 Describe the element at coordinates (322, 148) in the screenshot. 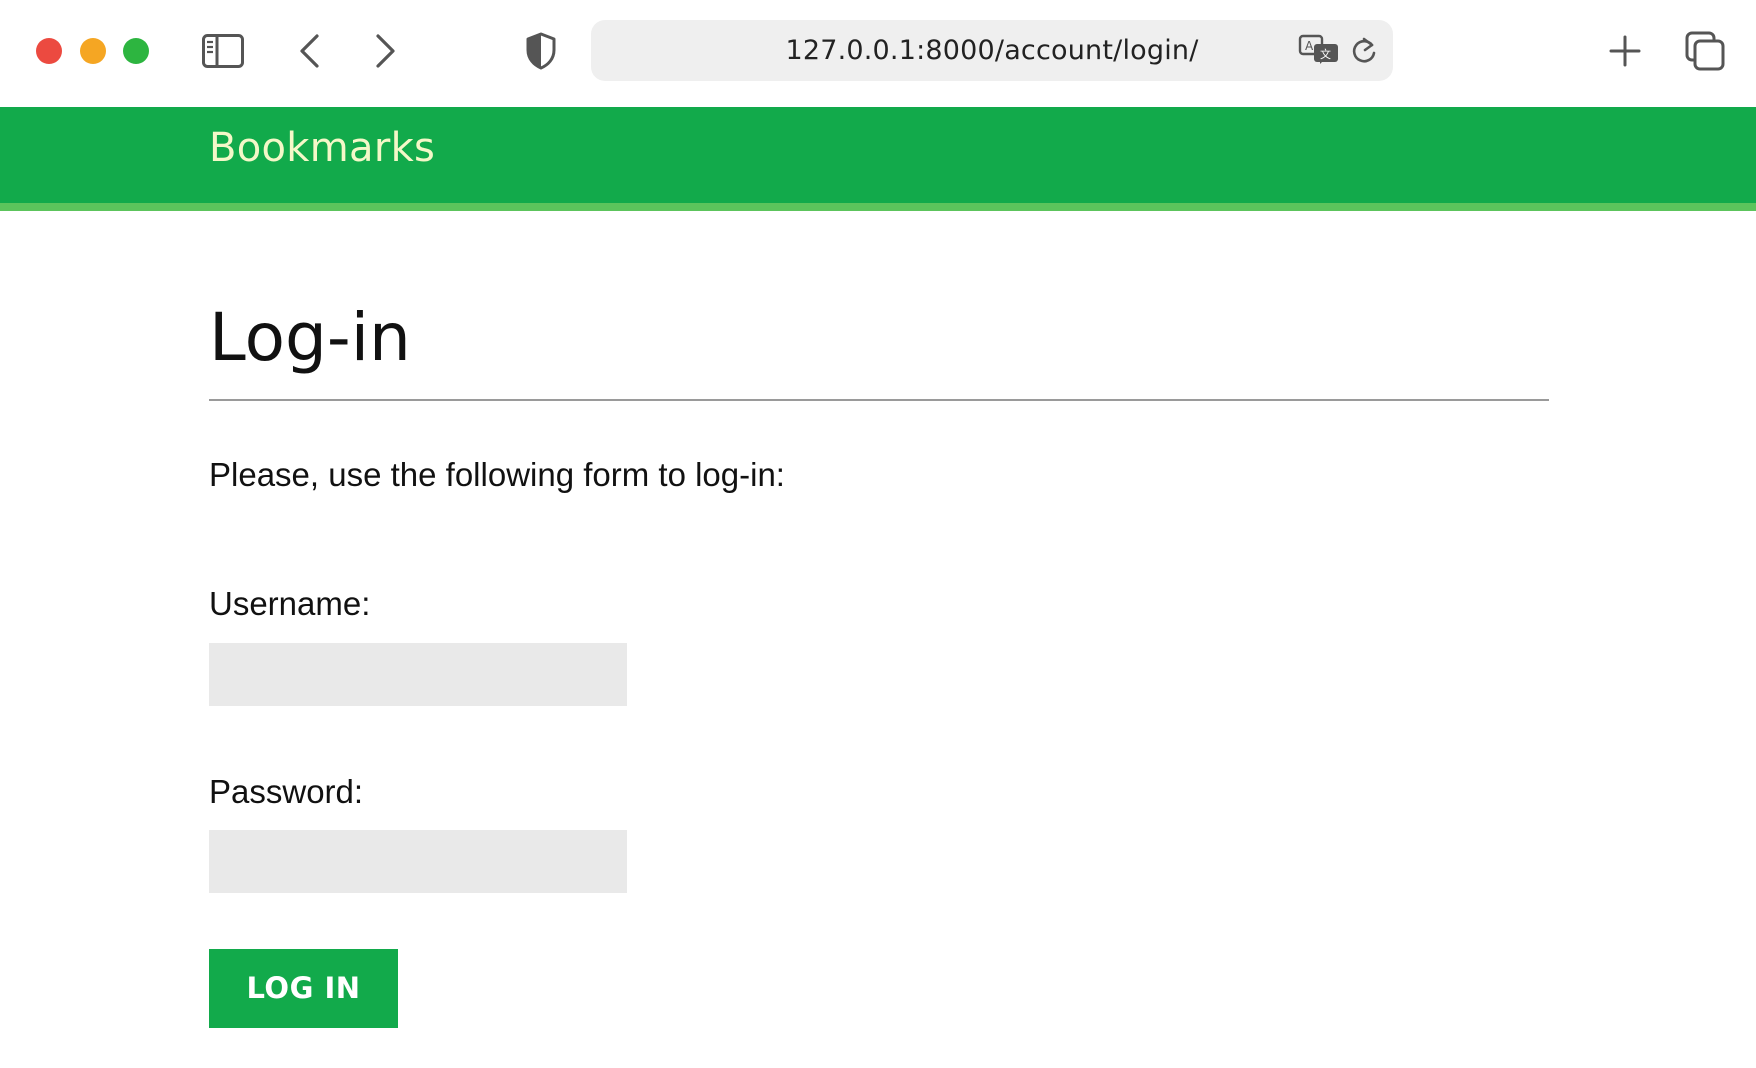

I see `site-logo: Bookmarks` at that location.